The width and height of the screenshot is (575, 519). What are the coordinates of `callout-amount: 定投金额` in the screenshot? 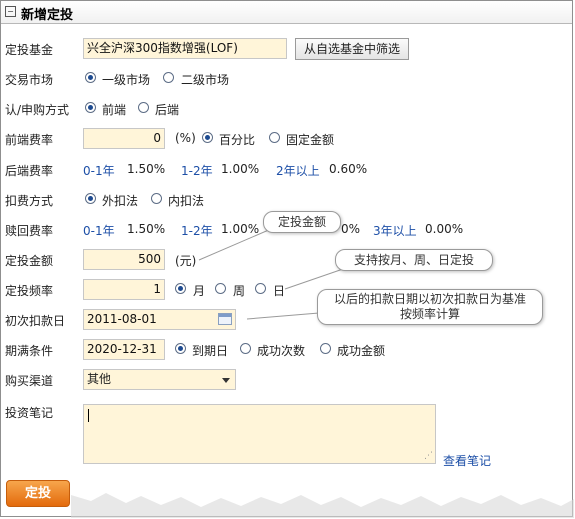 It's located at (302, 222).